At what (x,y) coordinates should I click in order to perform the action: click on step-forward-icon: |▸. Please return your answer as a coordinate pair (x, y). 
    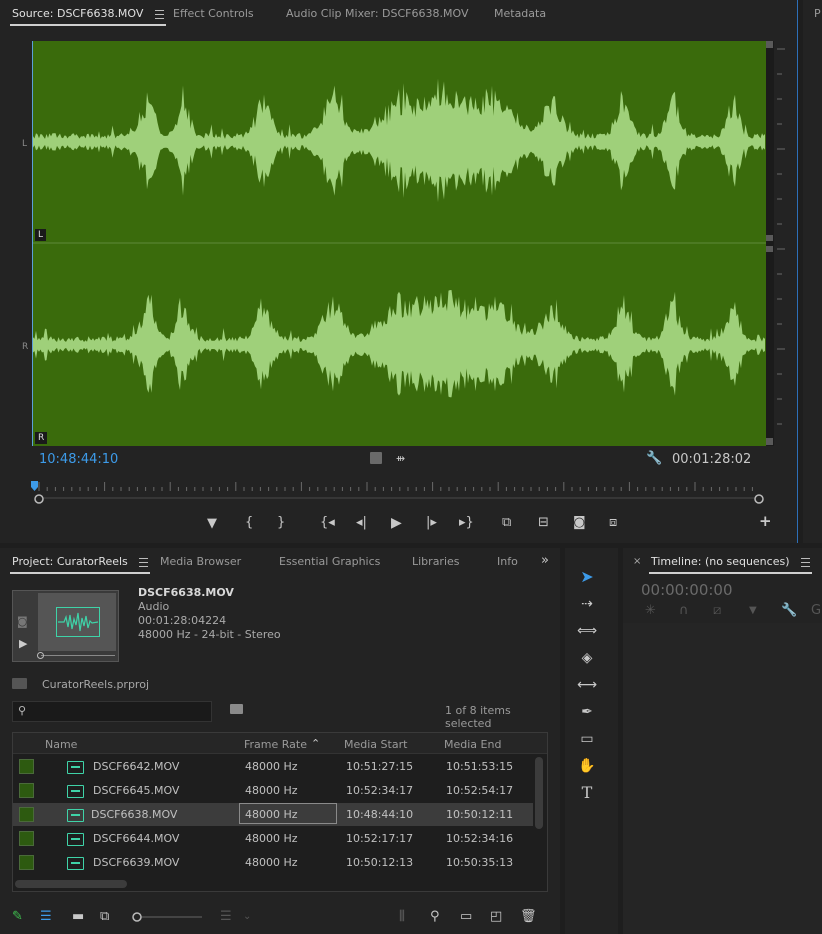
    Looking at the image, I should click on (431, 523).